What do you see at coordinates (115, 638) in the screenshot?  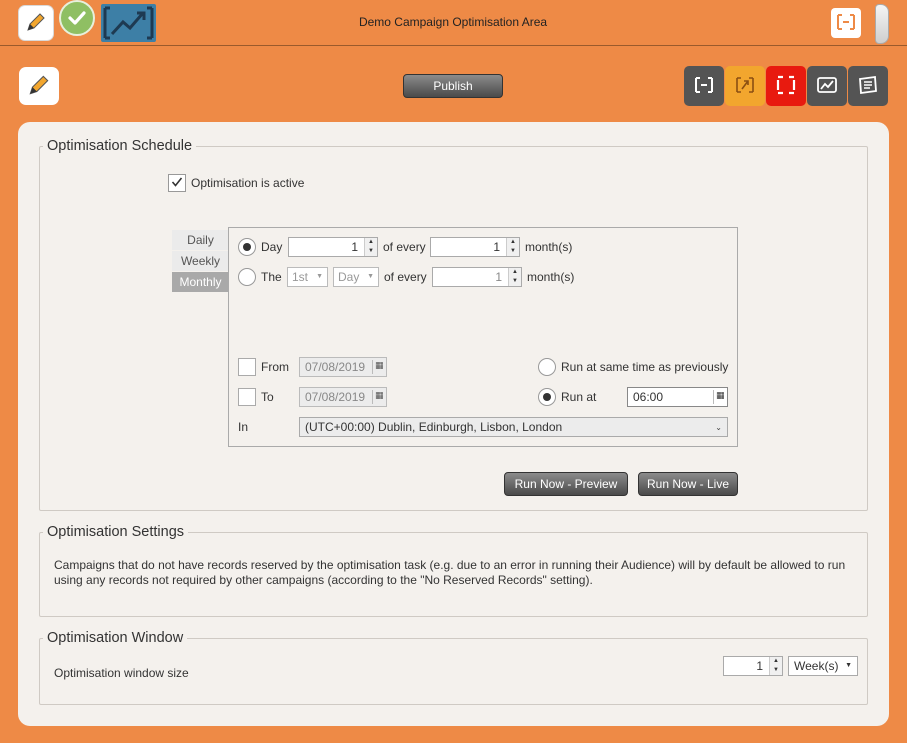 I see `optimisation-window-legend: Optimisation Window` at bounding box center [115, 638].